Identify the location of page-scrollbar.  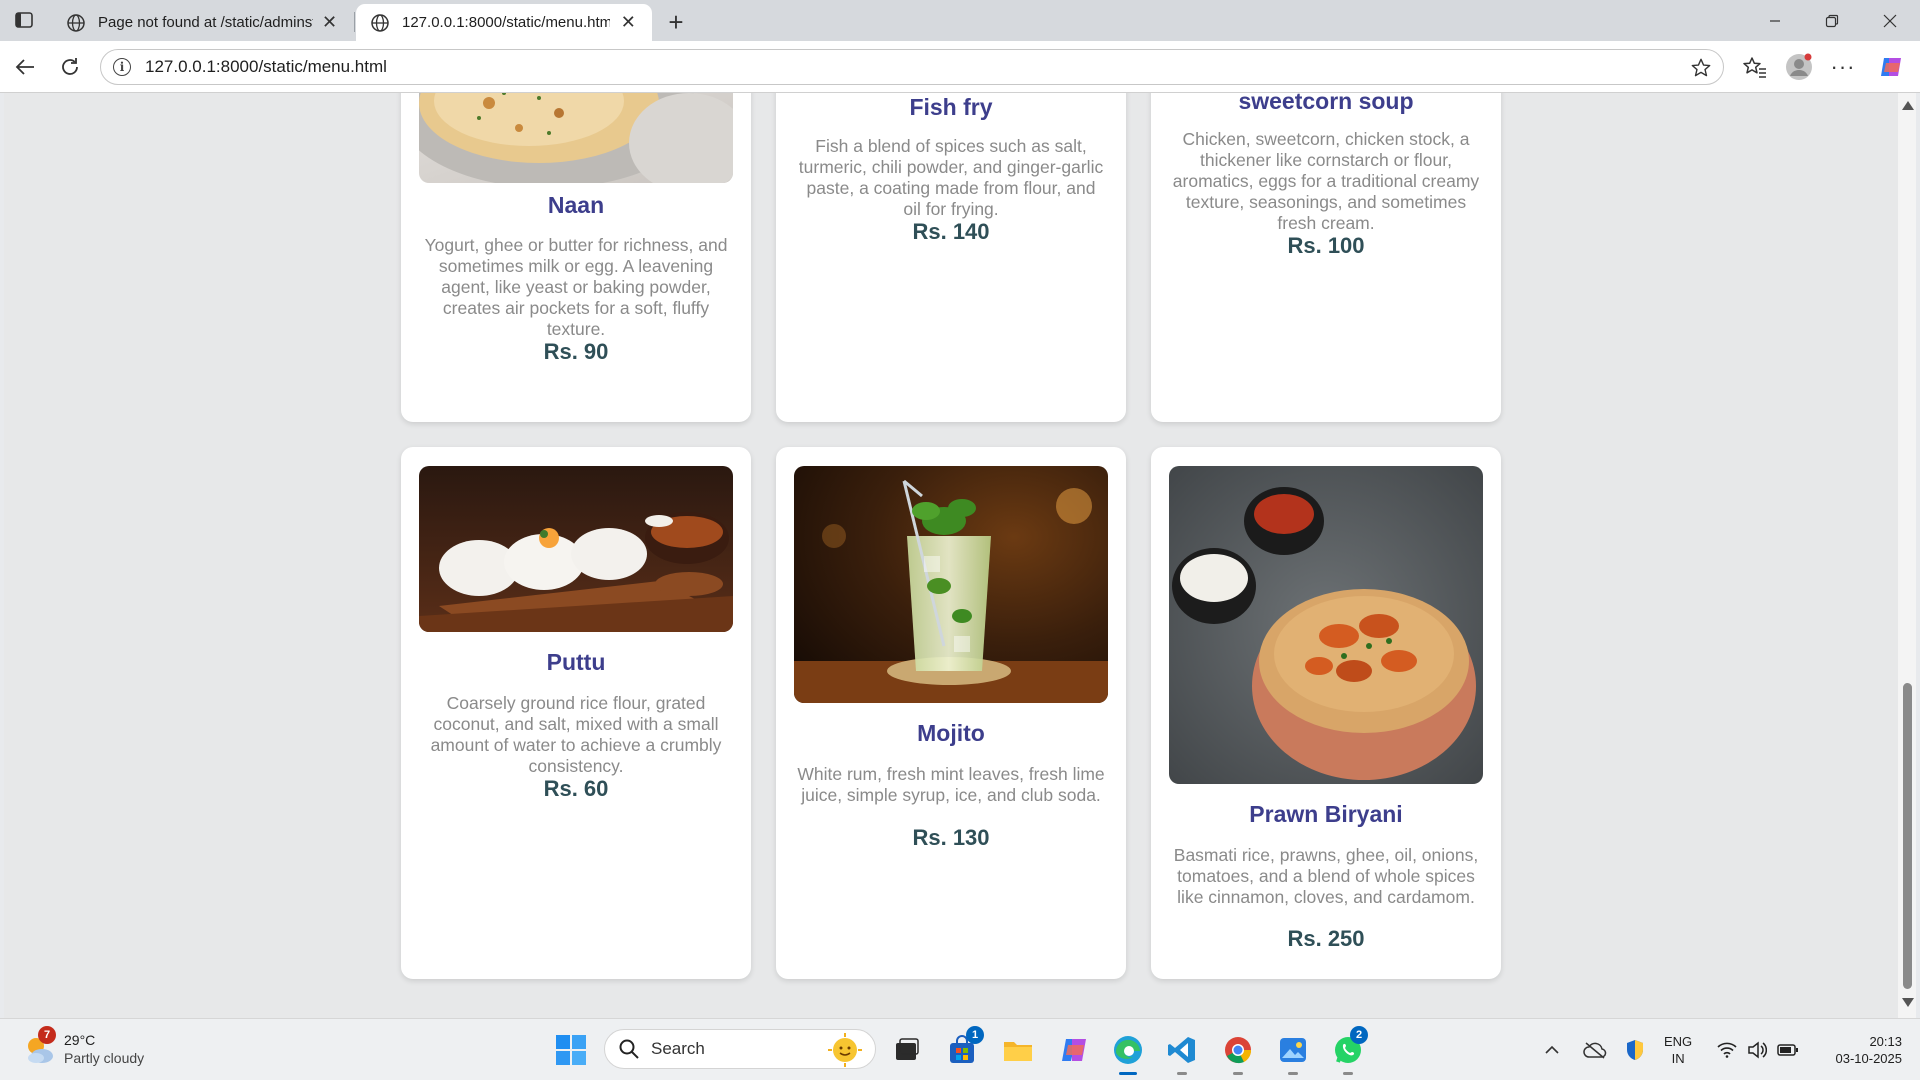
(1907, 555).